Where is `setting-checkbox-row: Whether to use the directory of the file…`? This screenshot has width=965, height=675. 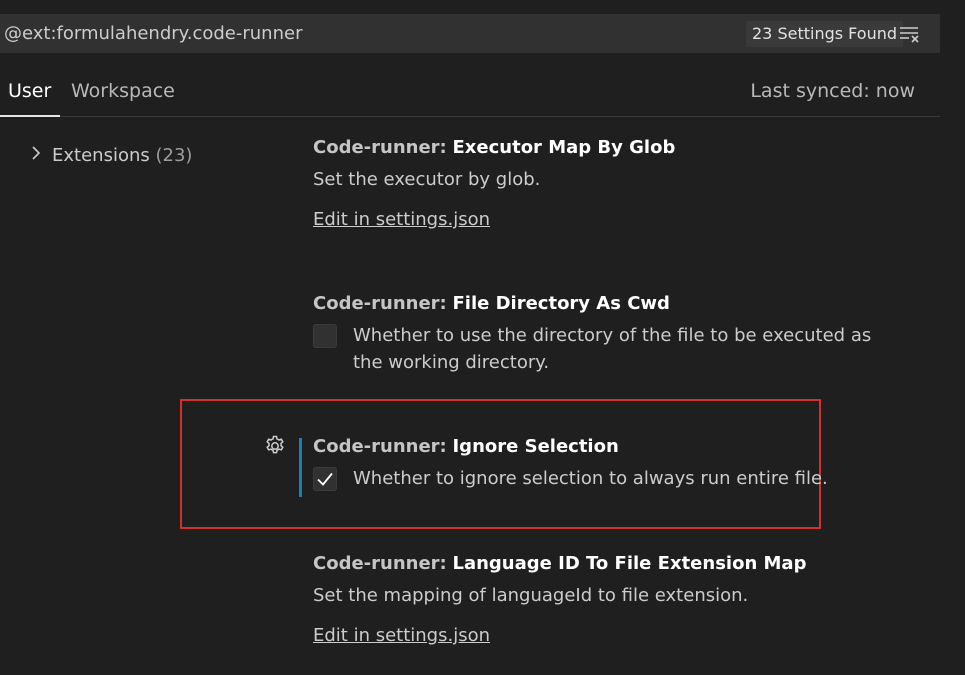 setting-checkbox-row: Whether to use the directory of the file… is located at coordinates (603, 349).